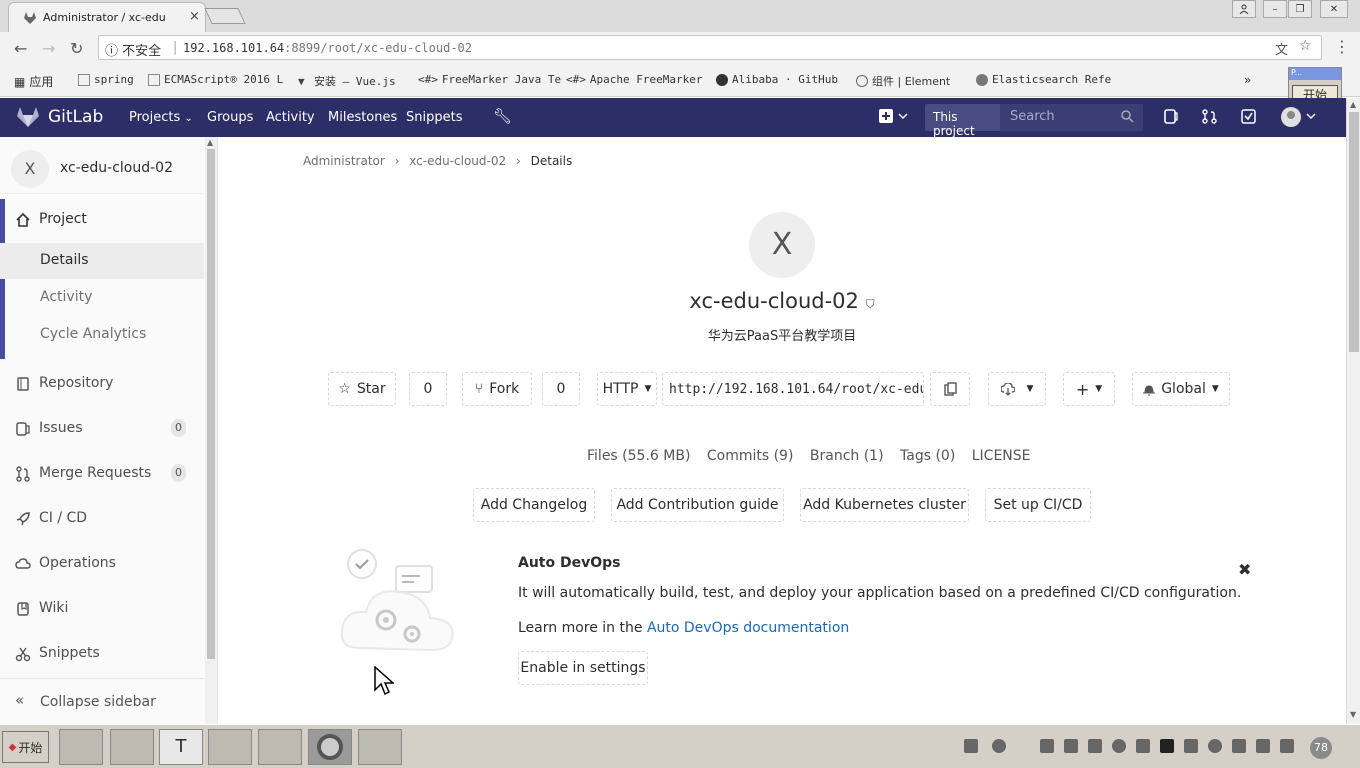 The height and width of the screenshot is (768, 1360). I want to click on download-dropdown: ▼, so click(1017, 389).